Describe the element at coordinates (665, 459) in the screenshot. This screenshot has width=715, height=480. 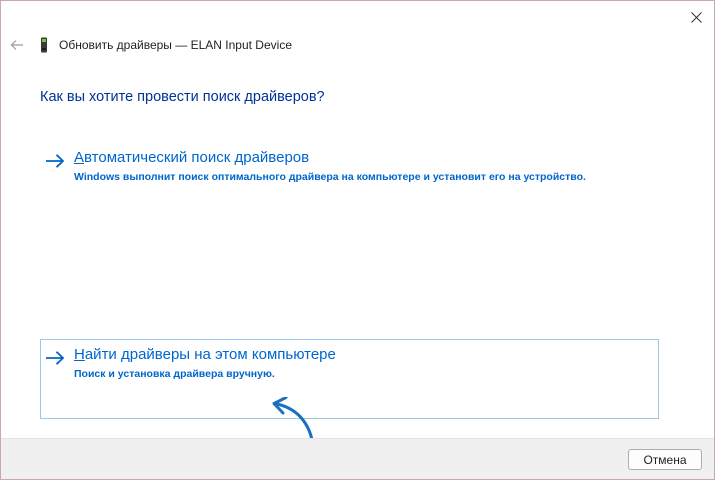
I see `cancel-button: Отмена` at that location.